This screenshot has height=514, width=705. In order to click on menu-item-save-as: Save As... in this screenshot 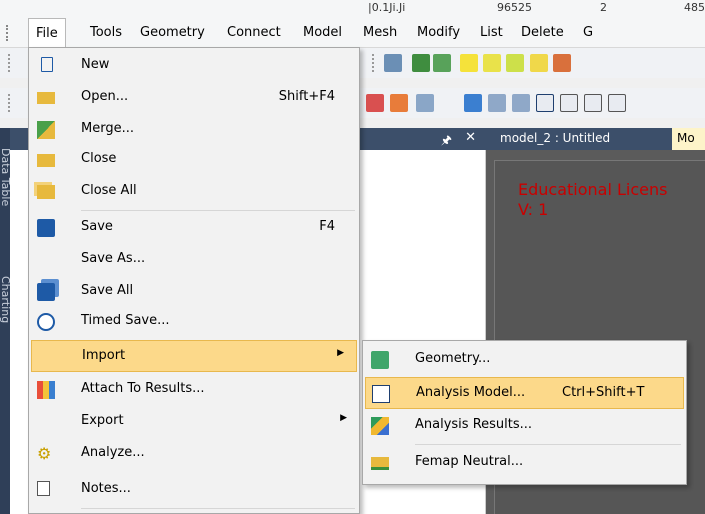, I will do `click(194, 260)`.